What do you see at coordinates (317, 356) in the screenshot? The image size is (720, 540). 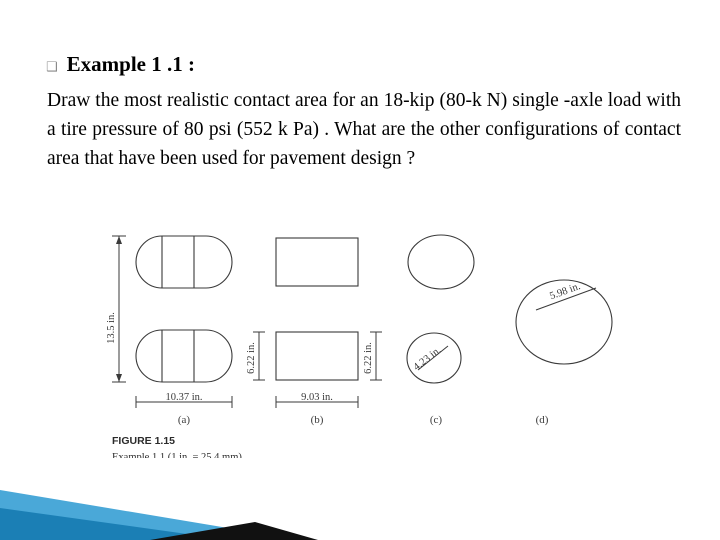 I see `shape-b-bottom` at bounding box center [317, 356].